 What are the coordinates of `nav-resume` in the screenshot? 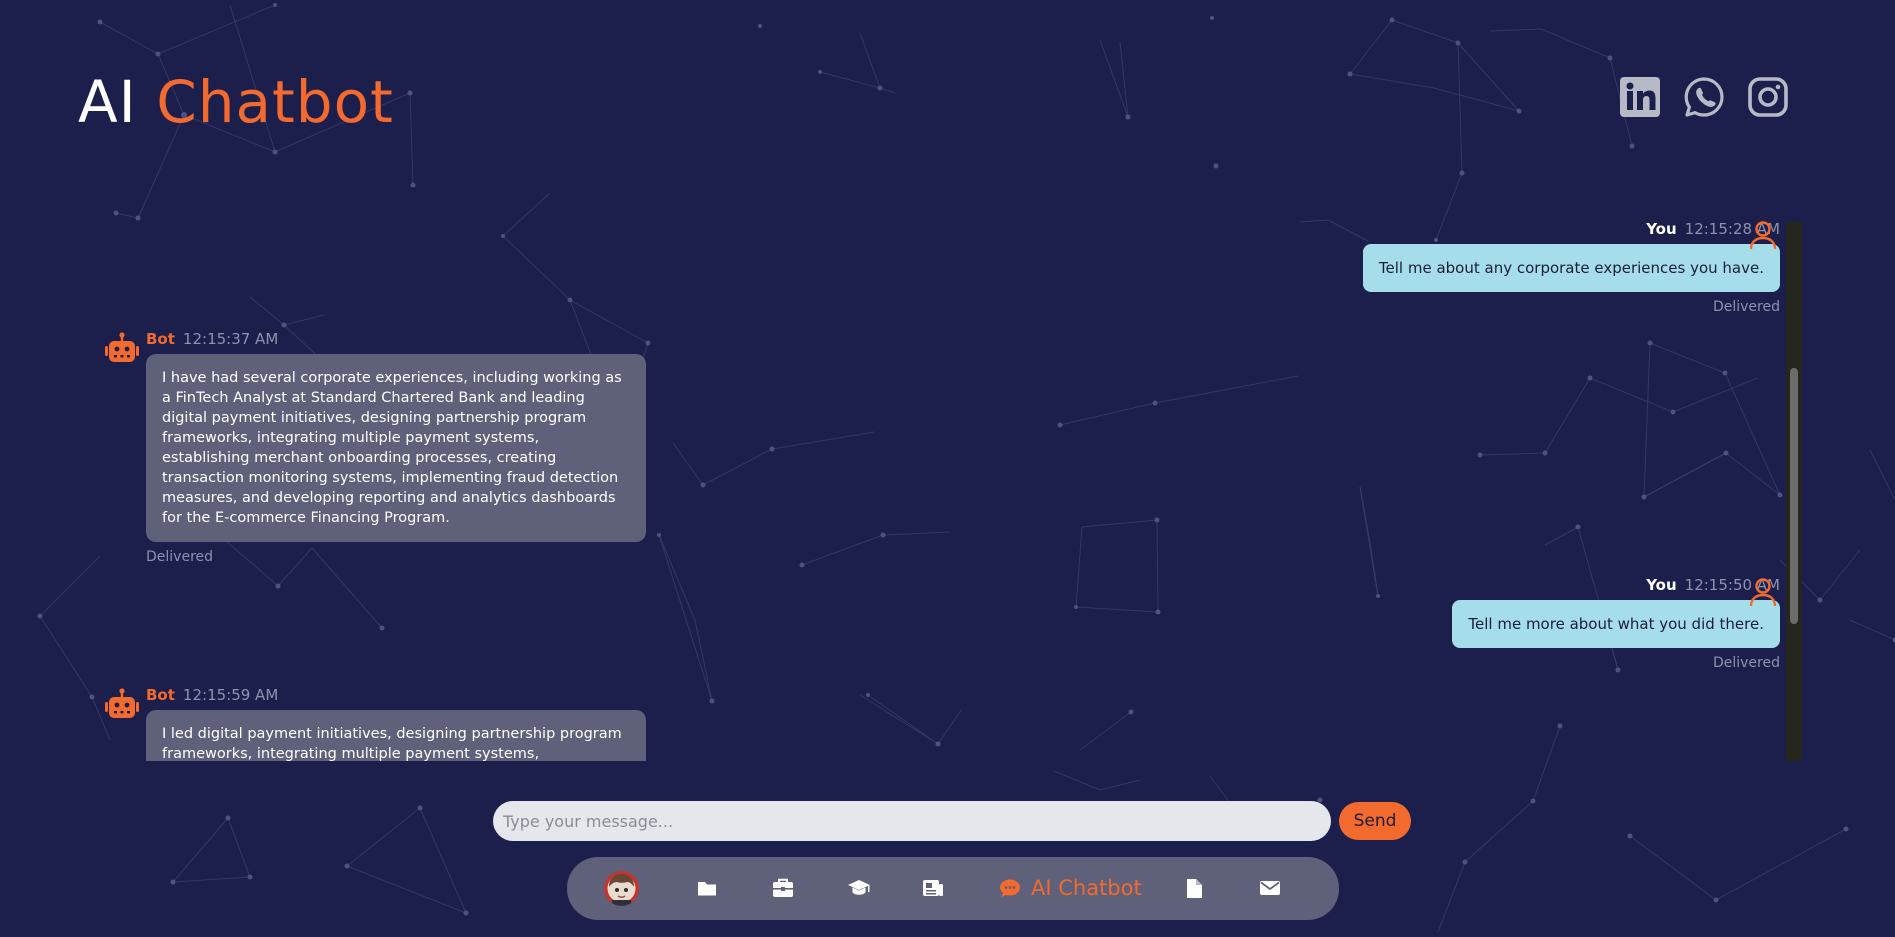 It's located at (1194, 888).